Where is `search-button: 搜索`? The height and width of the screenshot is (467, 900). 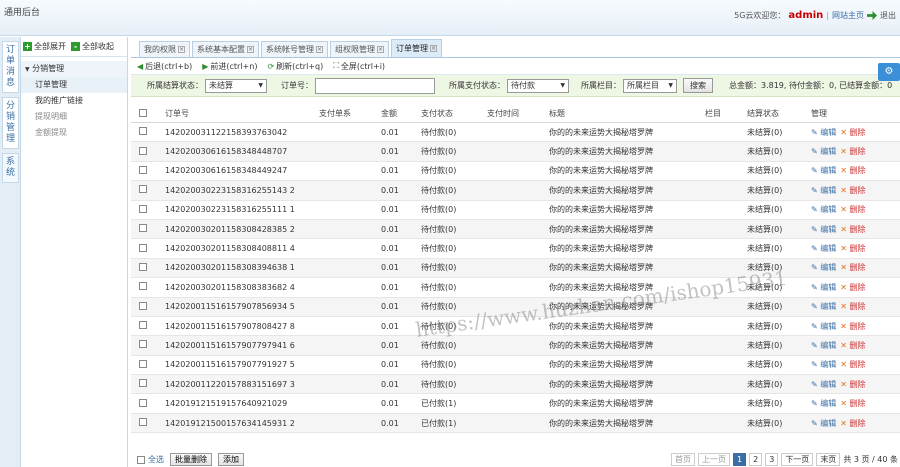
search-button: 搜索 is located at coordinates (698, 85).